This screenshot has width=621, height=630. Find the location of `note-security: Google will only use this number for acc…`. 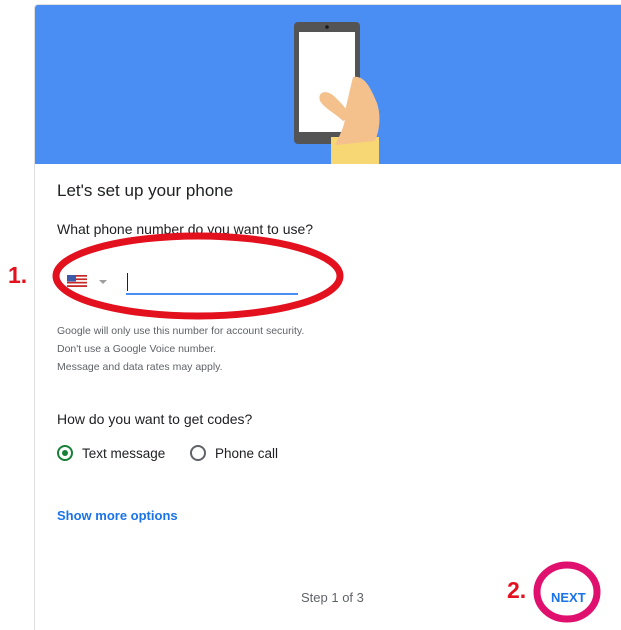

note-security: Google will only use this number for acc… is located at coordinates (181, 331).